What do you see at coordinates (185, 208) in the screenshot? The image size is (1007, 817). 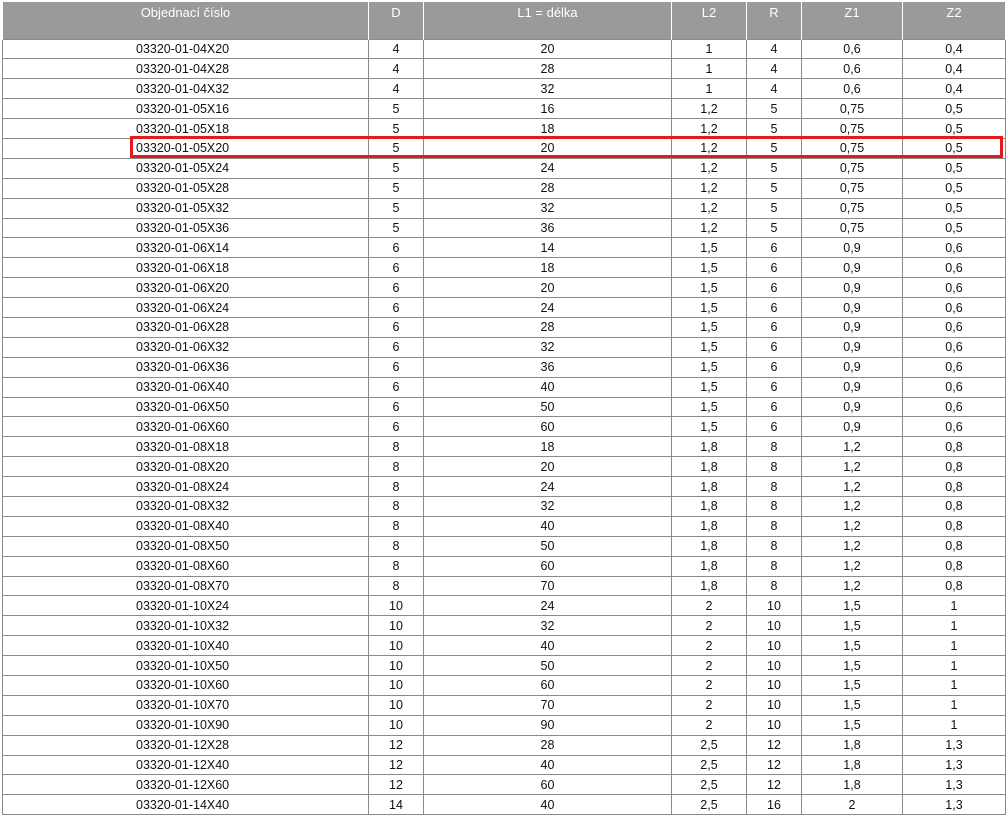 I see `cell-order-number: 03320-01-05X32` at bounding box center [185, 208].